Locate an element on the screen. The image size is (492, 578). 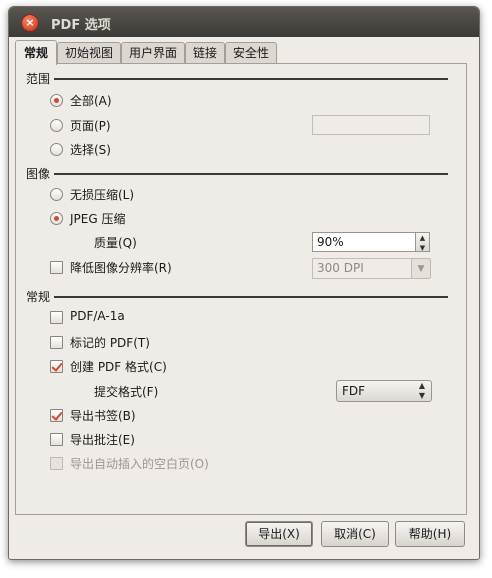
tab-general: 常规 is located at coordinates (36, 52).